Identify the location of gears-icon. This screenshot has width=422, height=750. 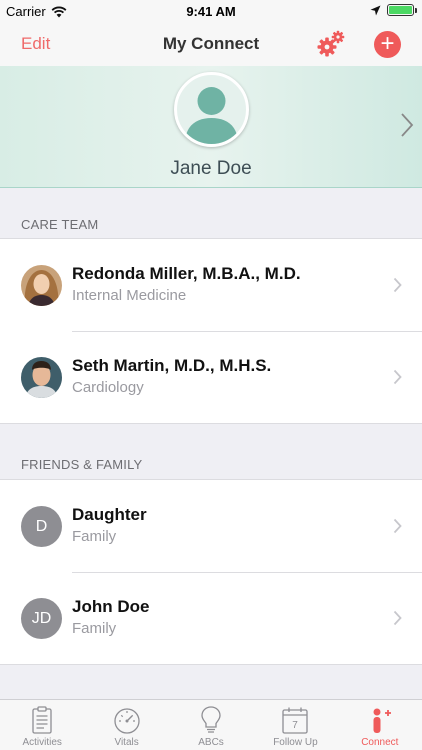
(331, 44).